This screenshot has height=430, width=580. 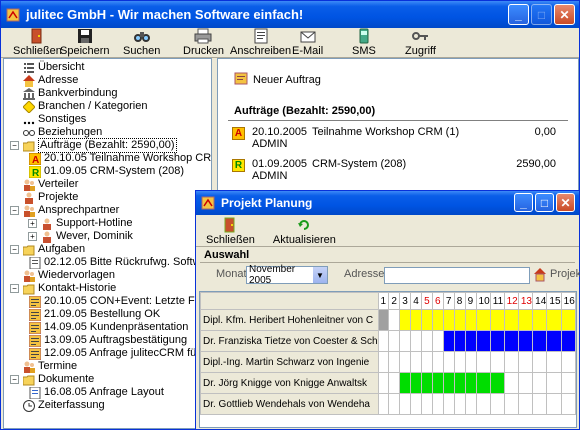 I want to click on resource-name: Dr. Gottlieb Wendehals von Wendeha, so click(x=289, y=404).